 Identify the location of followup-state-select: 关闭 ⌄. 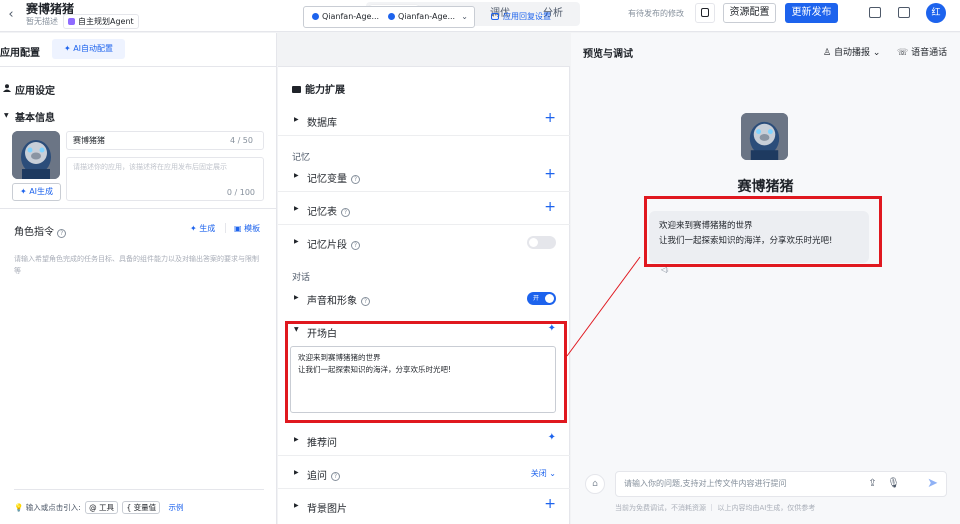
(543, 473).